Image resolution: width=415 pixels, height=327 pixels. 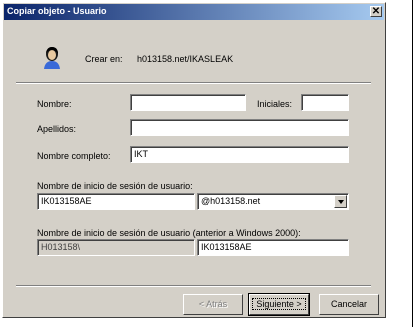 I want to click on first-name-label: Nombre:, so click(x=54, y=104).